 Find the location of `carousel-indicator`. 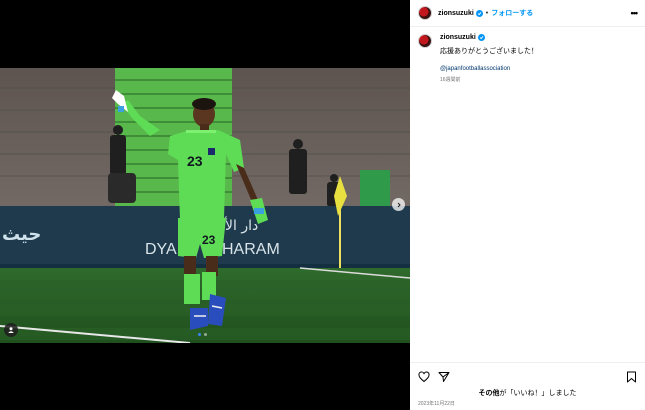

carousel-indicator is located at coordinates (202, 334).